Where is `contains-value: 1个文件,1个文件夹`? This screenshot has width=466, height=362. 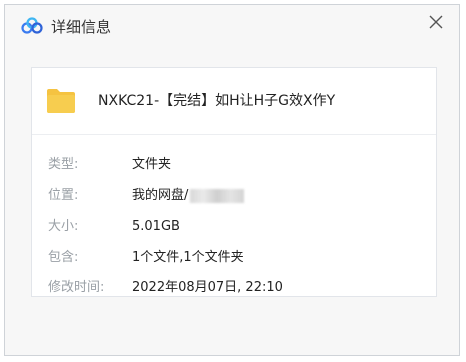
contains-value: 1个文件,1个文件夹 is located at coordinates (188, 257).